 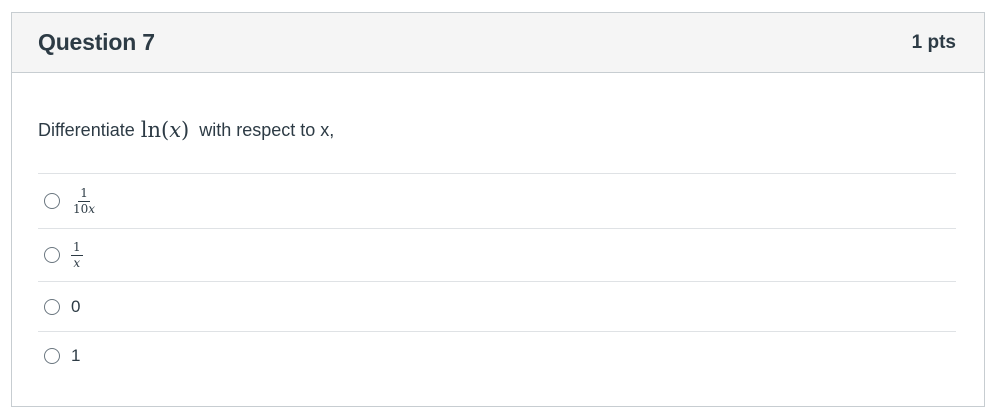 I want to click on prompt-text-before: Differentiate, so click(x=86, y=129).